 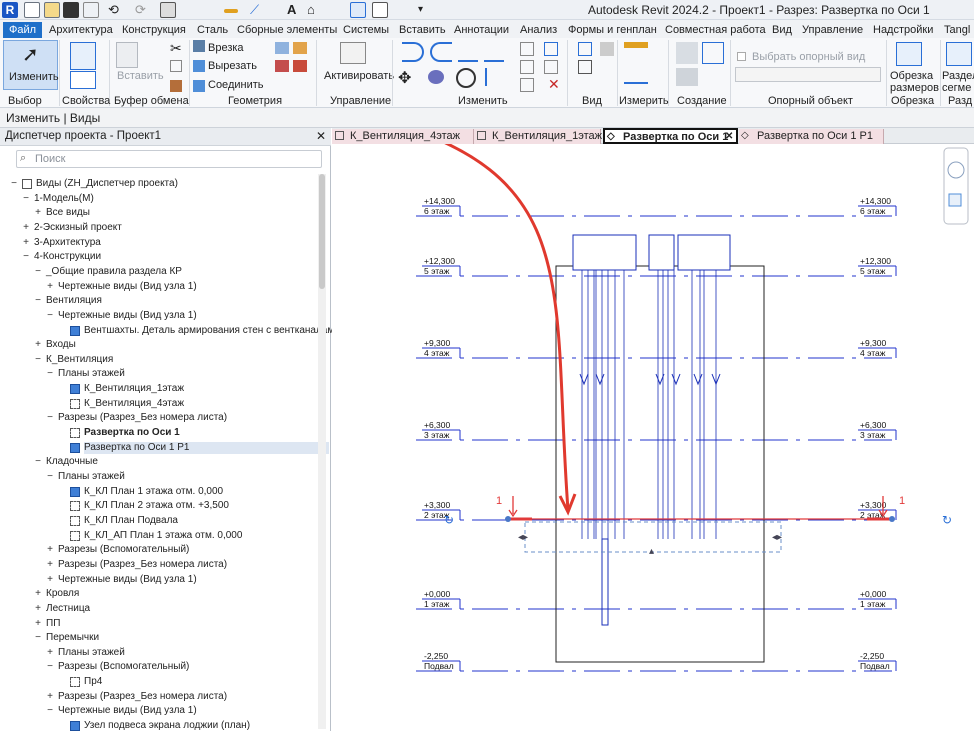 What do you see at coordinates (466, 78) in the screenshot?
I see `rotate-icon` at bounding box center [466, 78].